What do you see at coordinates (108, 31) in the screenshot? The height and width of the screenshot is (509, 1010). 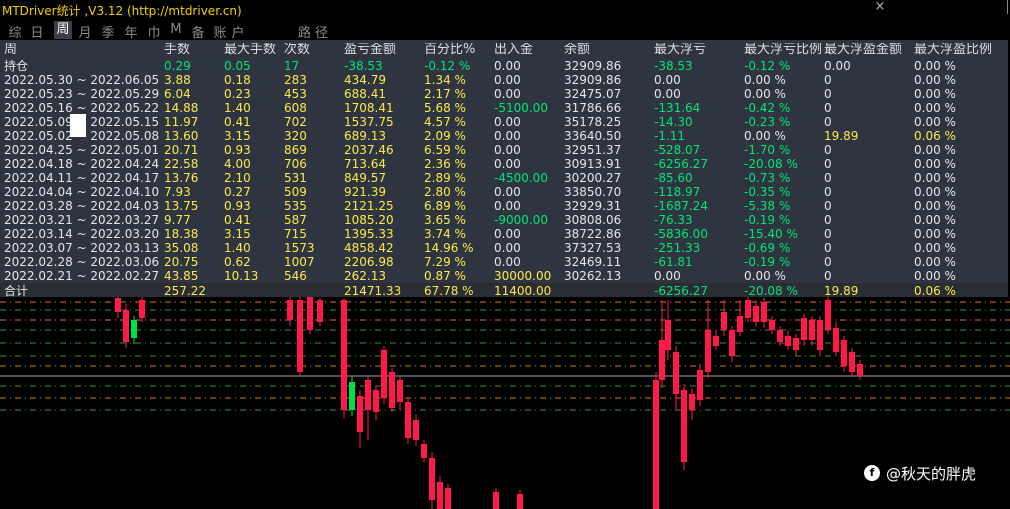 I see `tab-quarter: 季` at bounding box center [108, 31].